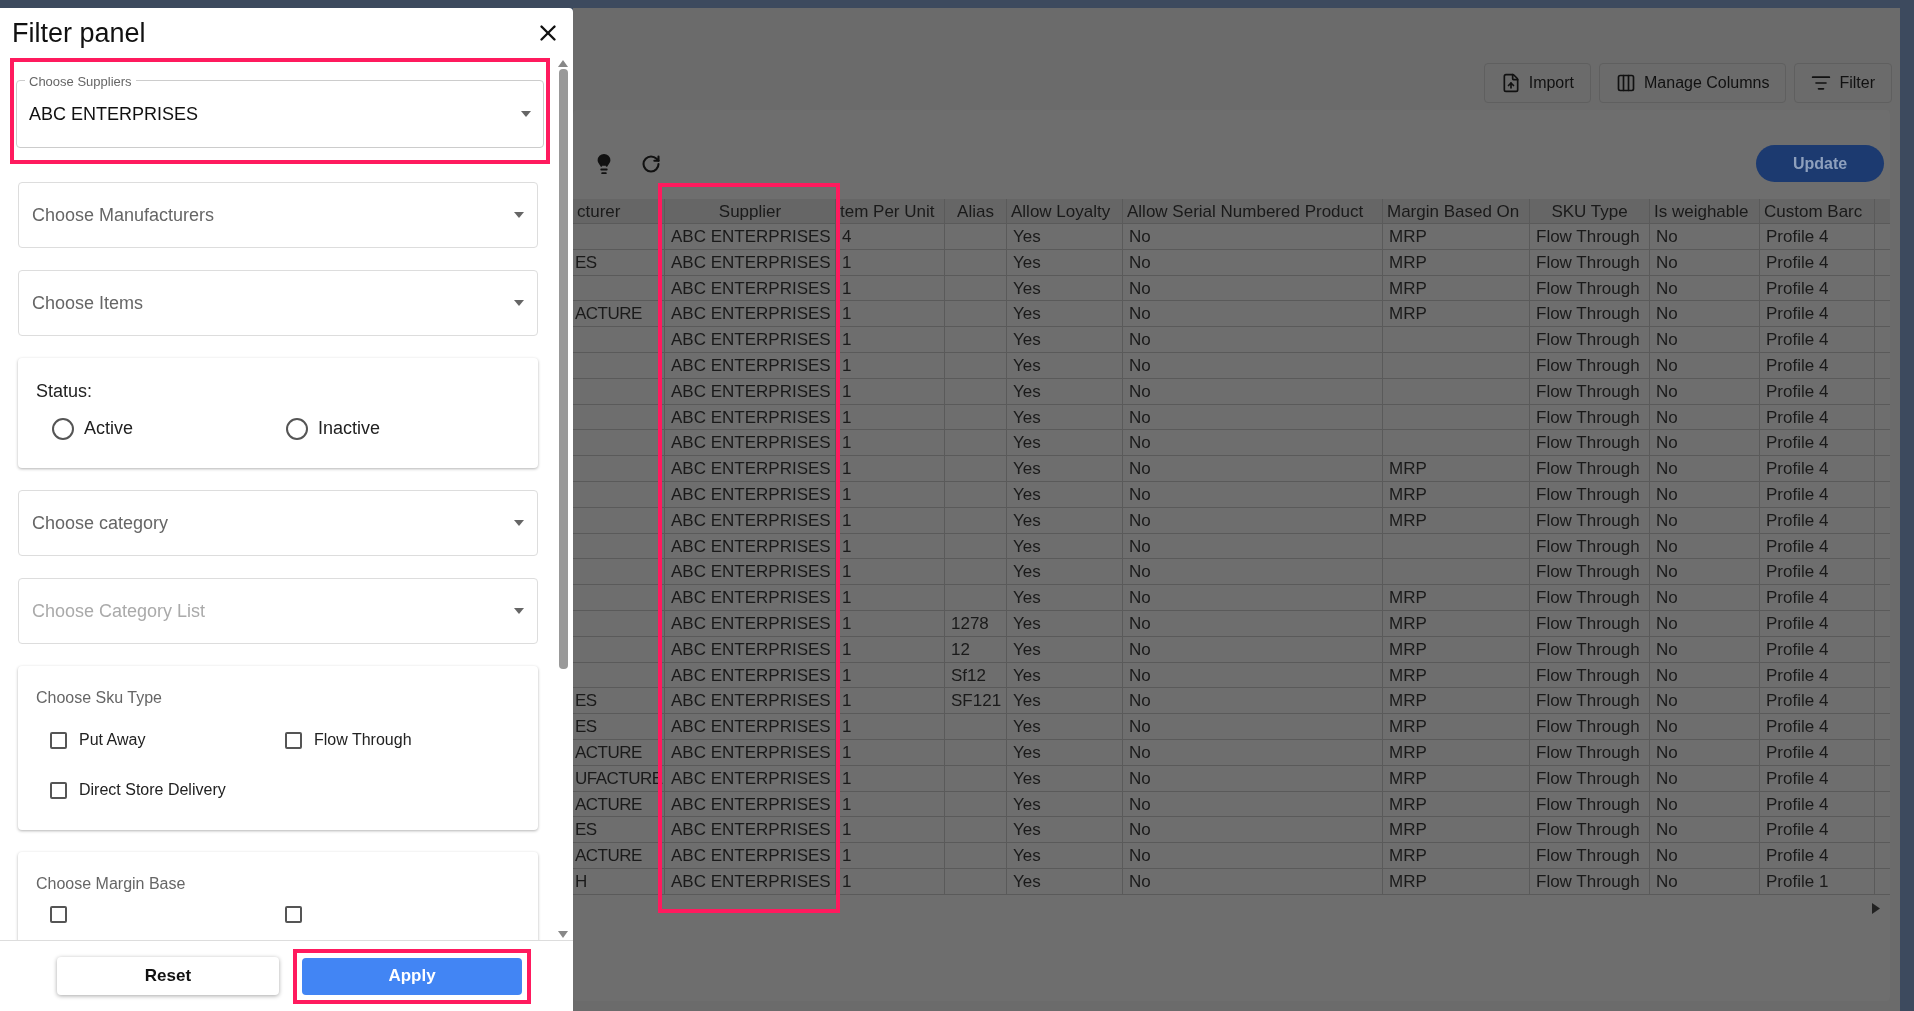  I want to click on update-button: Update, so click(1820, 163).